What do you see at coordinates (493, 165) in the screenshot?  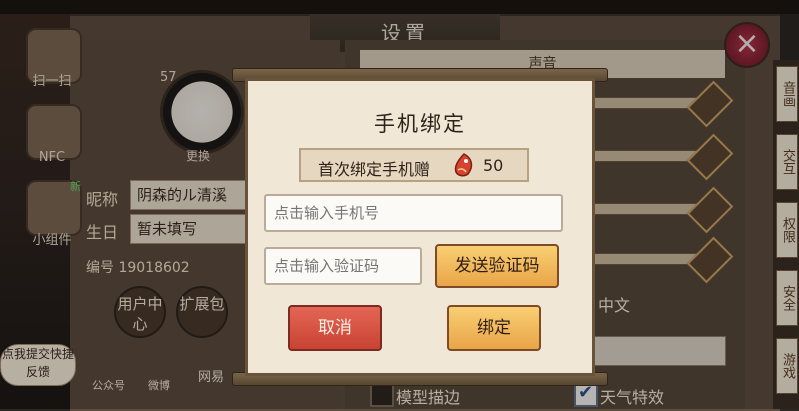 I see `reward-count: 50` at bounding box center [493, 165].